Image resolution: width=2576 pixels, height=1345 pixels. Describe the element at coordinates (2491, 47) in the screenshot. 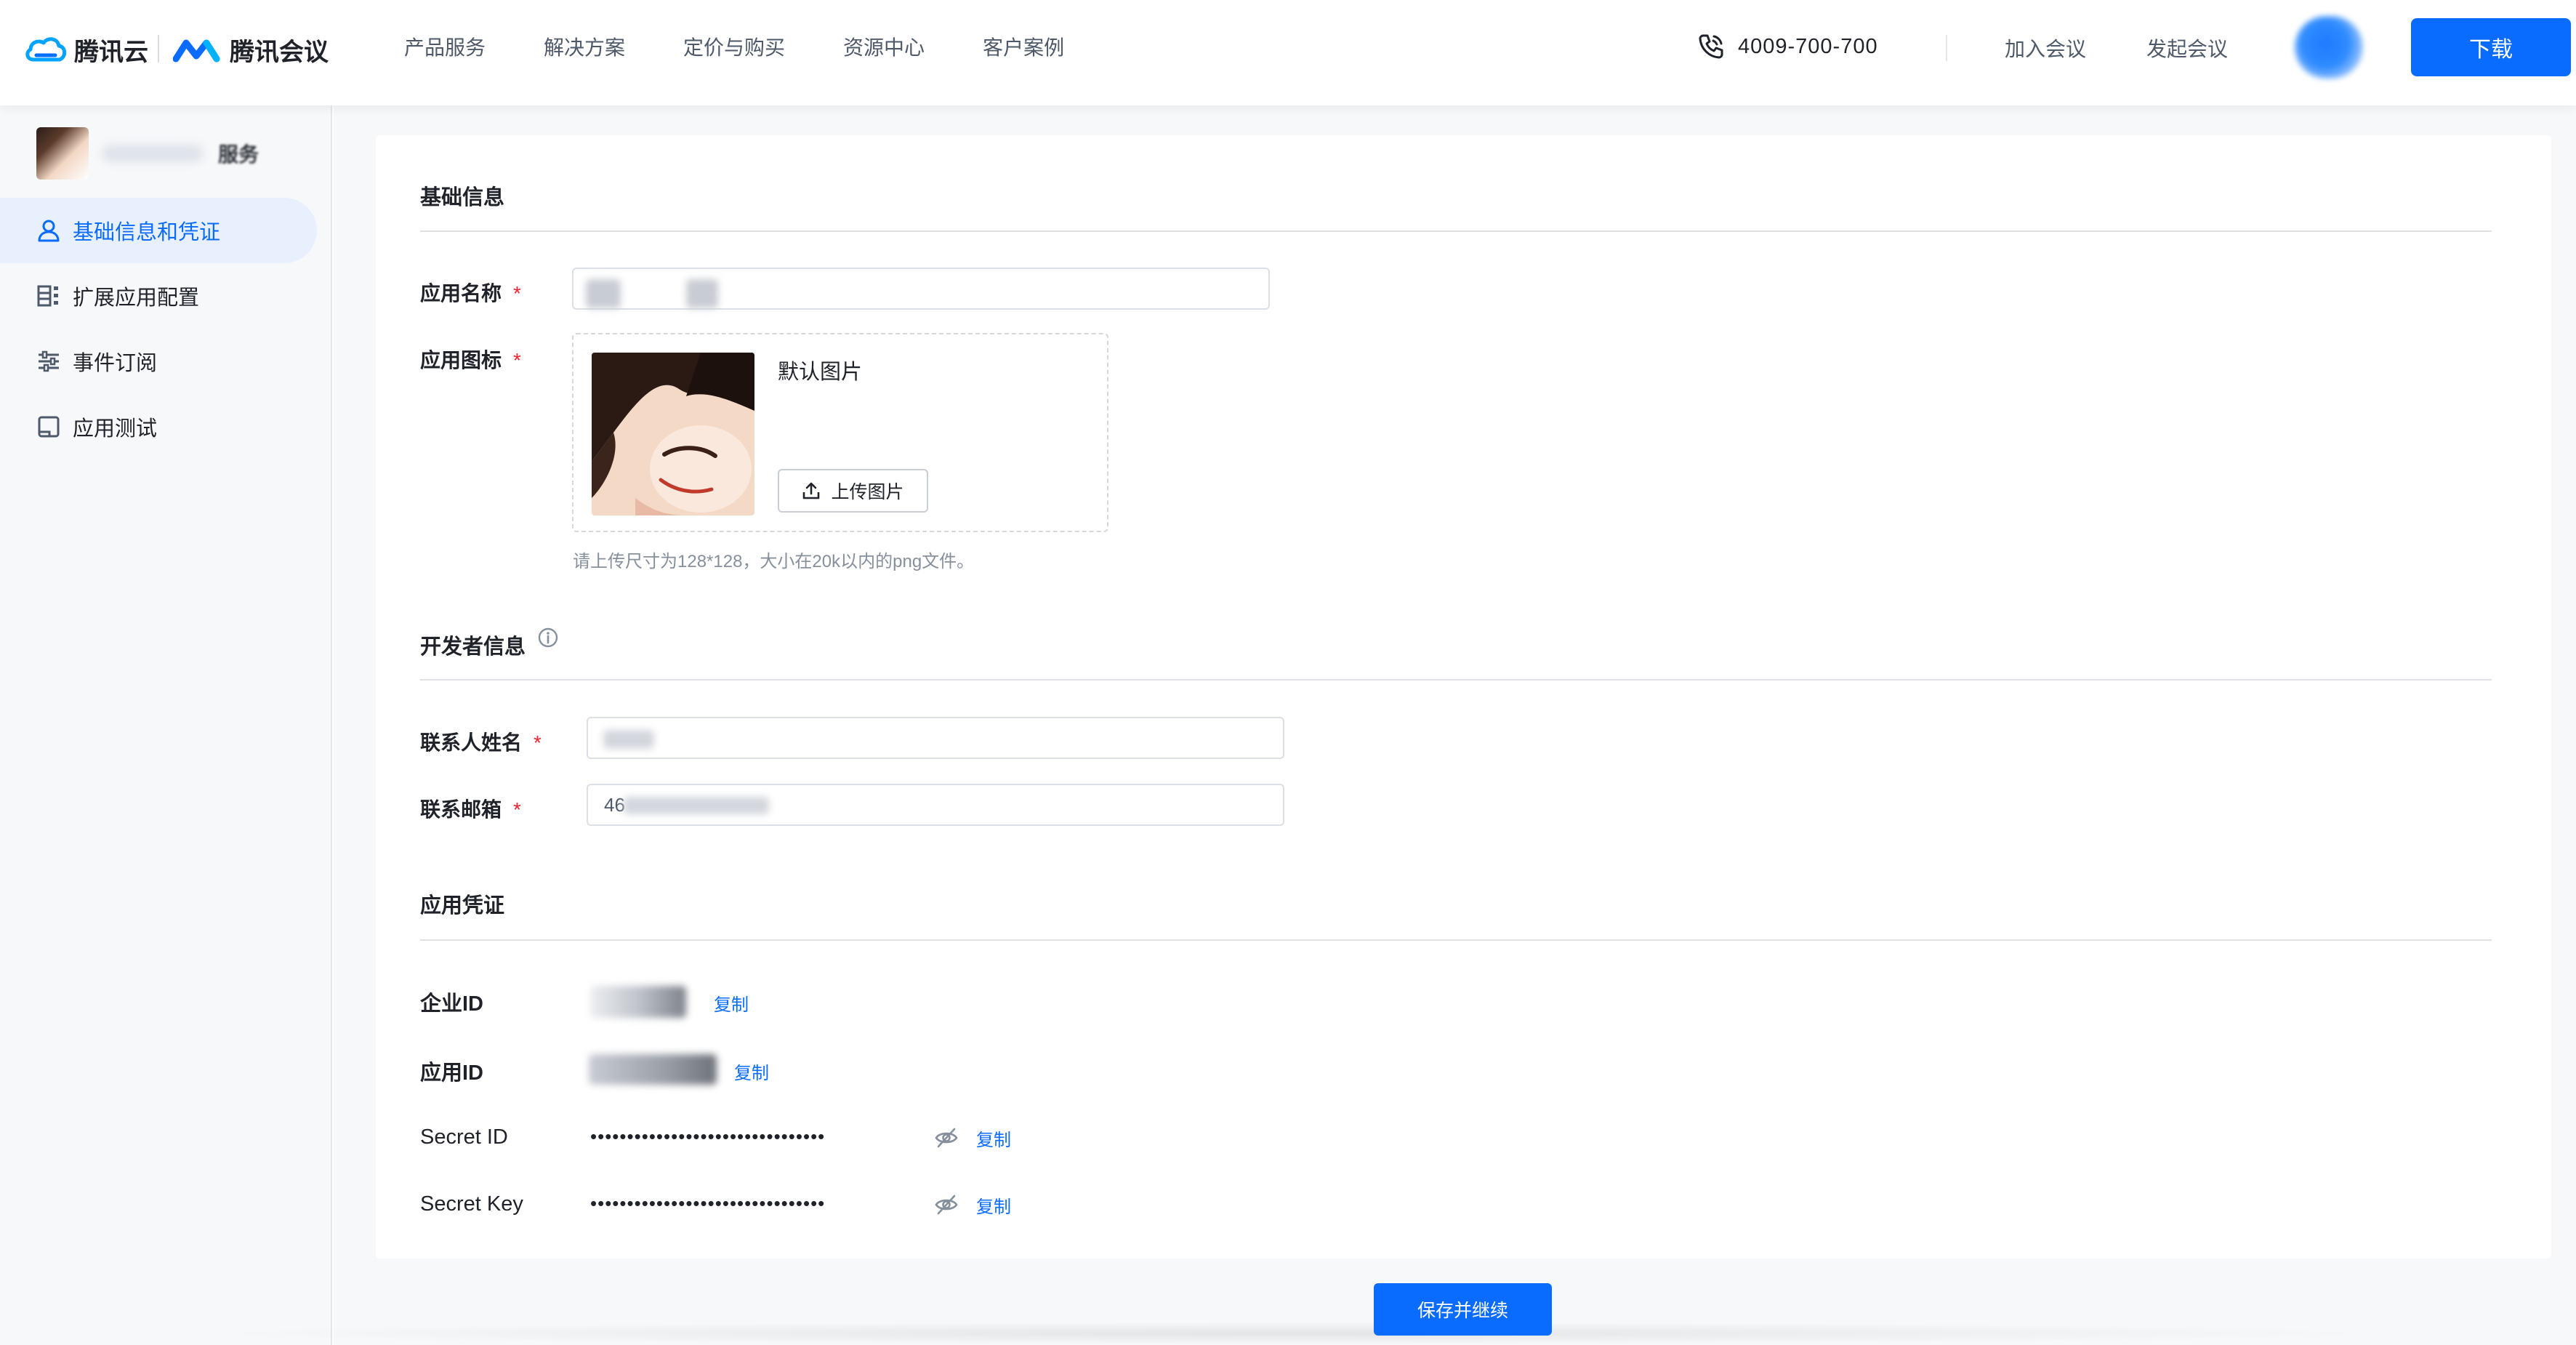

I see `download-button: 下载` at that location.